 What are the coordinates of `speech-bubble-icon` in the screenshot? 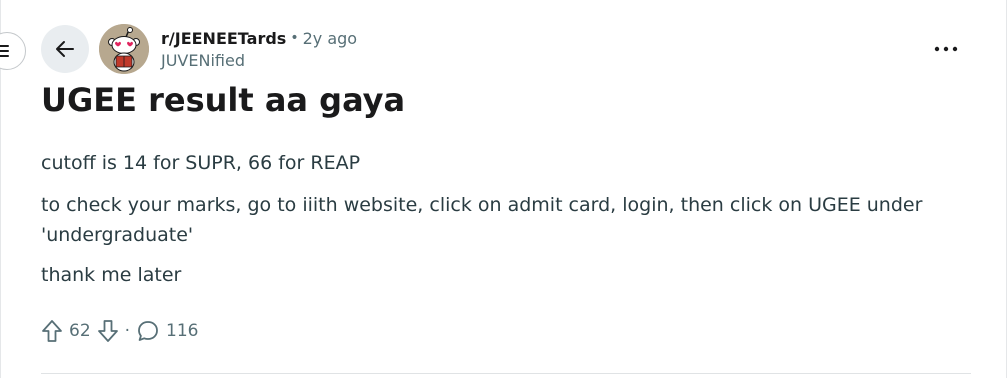 It's located at (148, 331).